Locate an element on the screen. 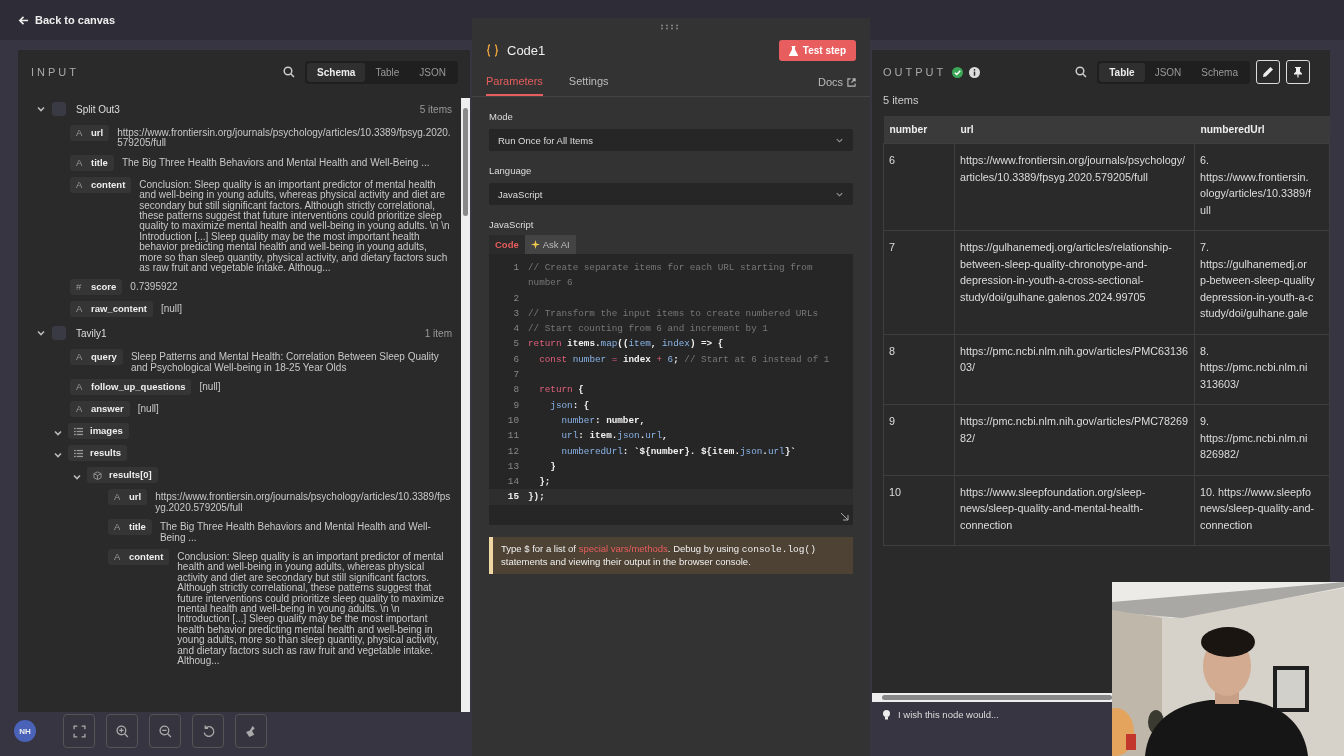 The width and height of the screenshot is (1344, 756). item-count: 5 items is located at coordinates (435, 109).